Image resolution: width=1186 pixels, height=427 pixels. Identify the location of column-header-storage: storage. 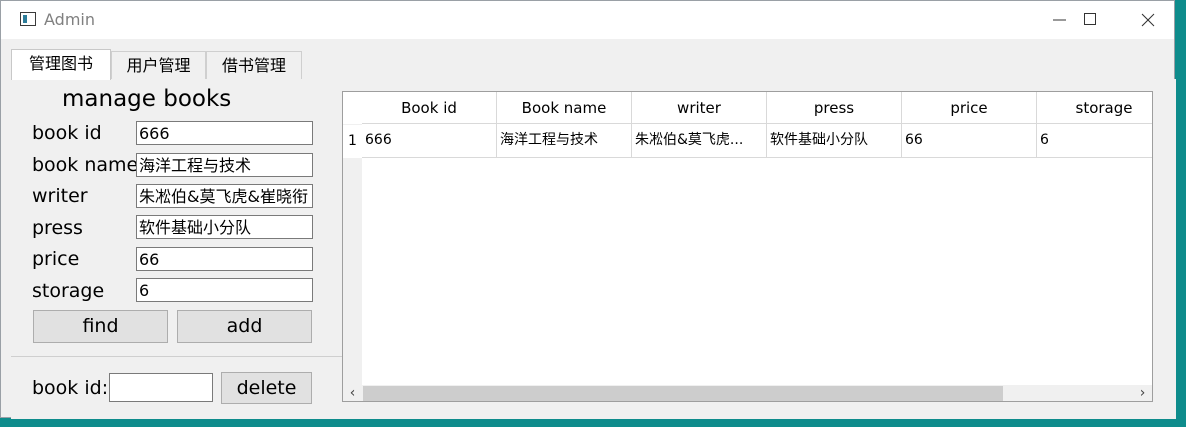
(1094, 108).